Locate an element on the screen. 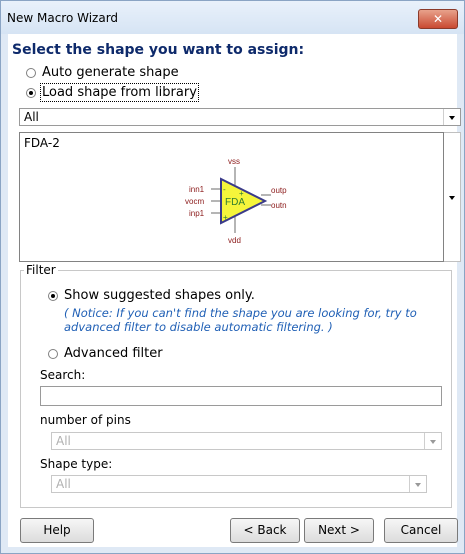 This screenshot has width=465, height=554. title-bar: New Macro Wizard ✕ is located at coordinates (232, 17).